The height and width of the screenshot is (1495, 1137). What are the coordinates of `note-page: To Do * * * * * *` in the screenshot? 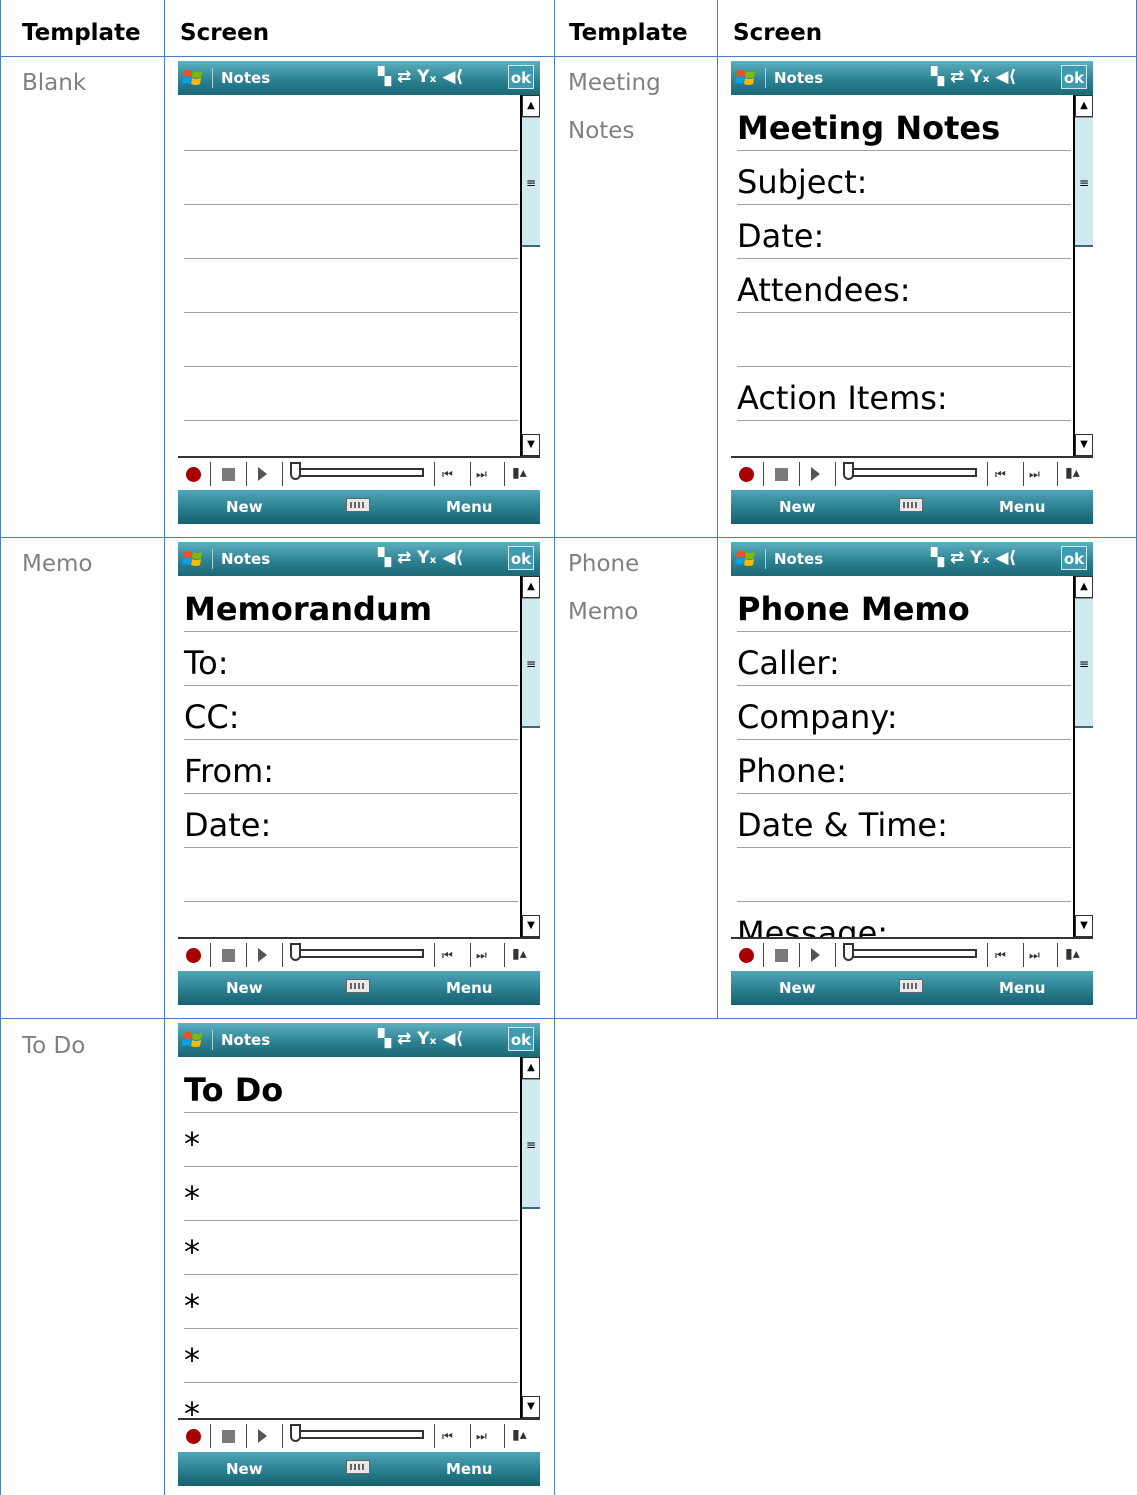 It's located at (349, 1237).